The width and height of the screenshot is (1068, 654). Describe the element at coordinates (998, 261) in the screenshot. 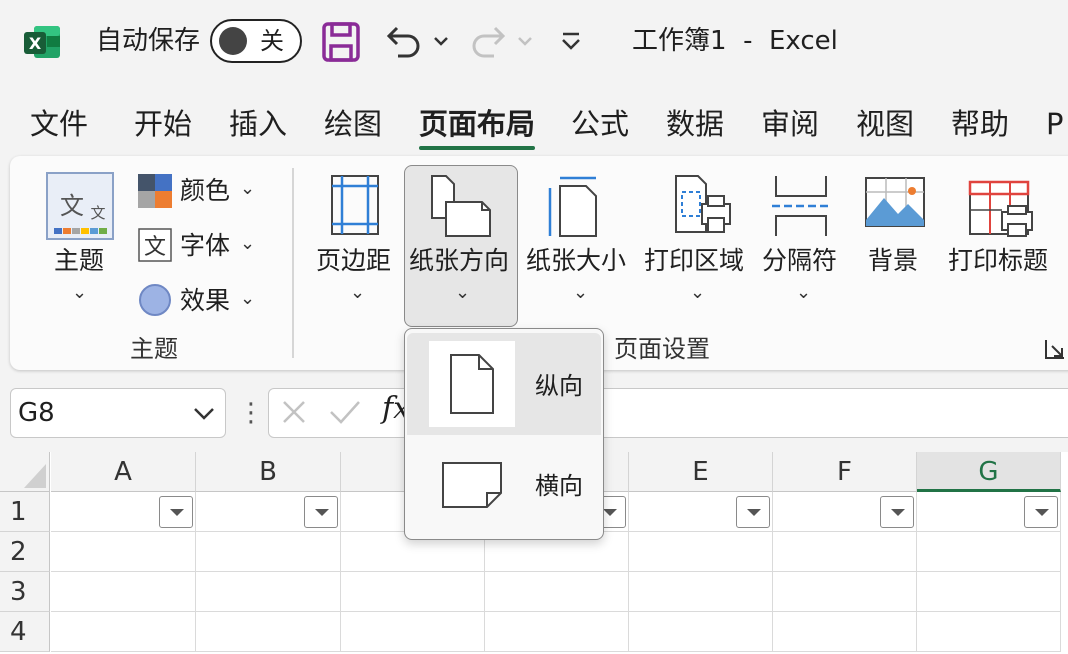

I see `print-titles-label: 打印标题` at that location.